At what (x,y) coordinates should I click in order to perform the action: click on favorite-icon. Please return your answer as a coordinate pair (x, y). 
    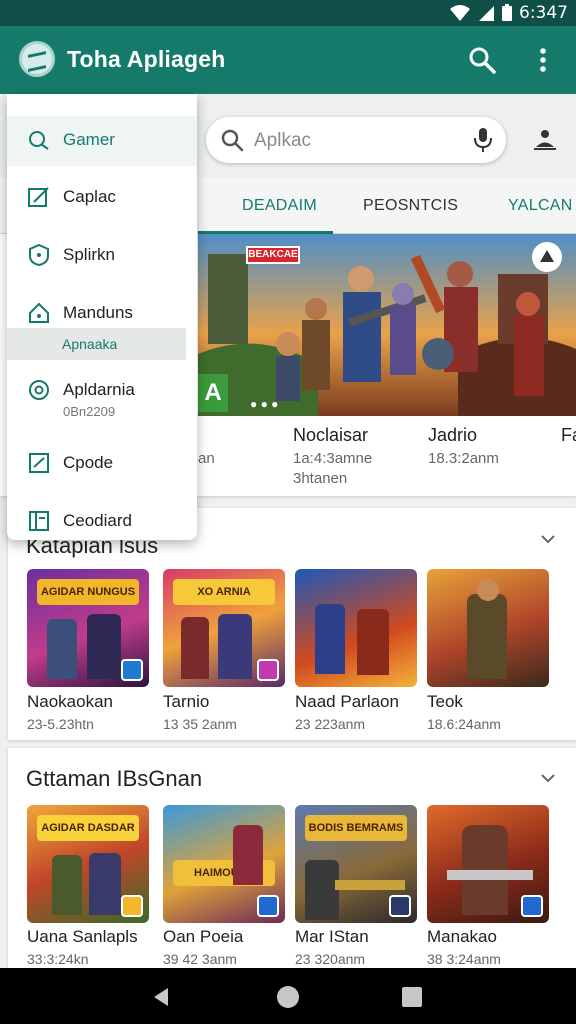
    Looking at the image, I should click on (547, 257).